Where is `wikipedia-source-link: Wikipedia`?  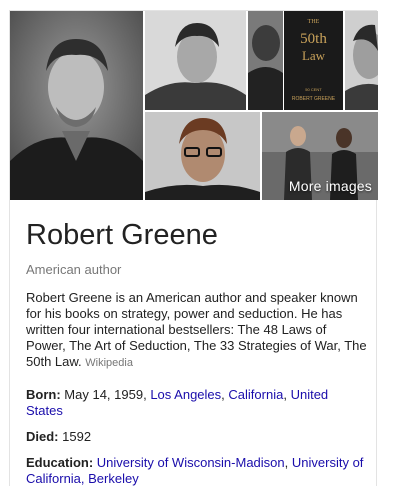 wikipedia-source-link: Wikipedia is located at coordinates (109, 363).